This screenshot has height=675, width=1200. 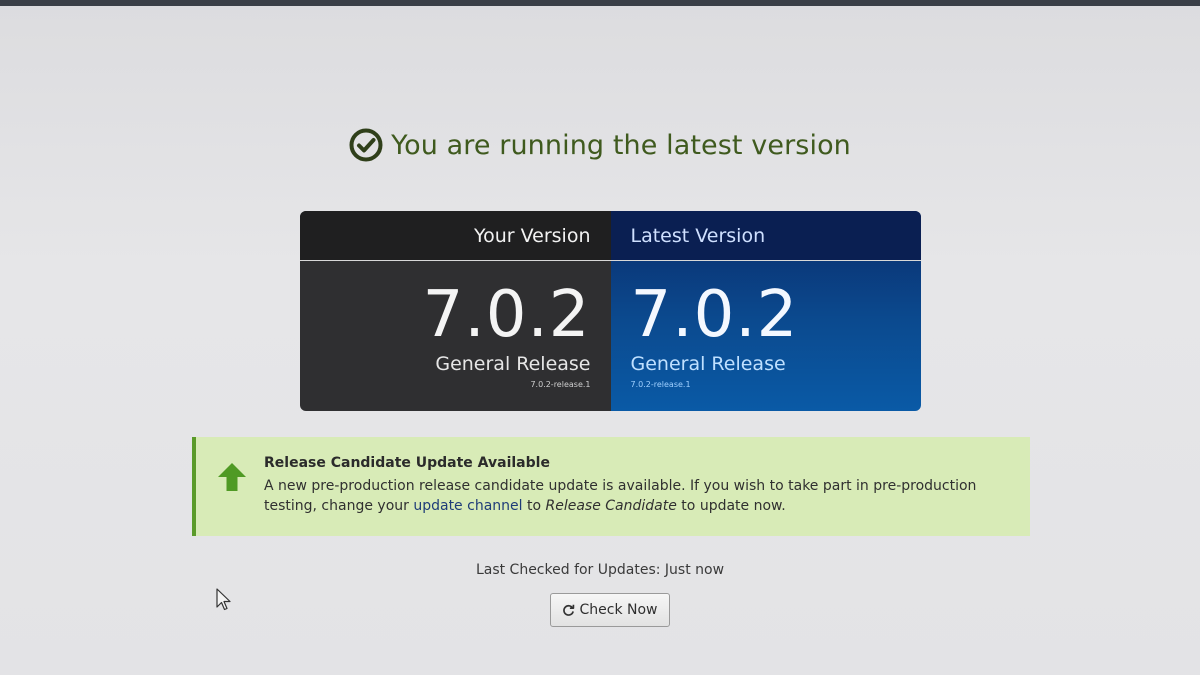 I want to click on status-heading-text: You are running the latest version, so click(x=621, y=145).